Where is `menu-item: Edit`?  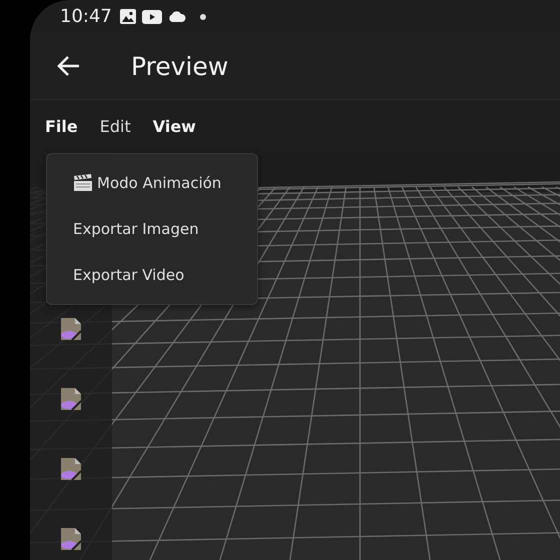 menu-item: Edit is located at coordinates (115, 126).